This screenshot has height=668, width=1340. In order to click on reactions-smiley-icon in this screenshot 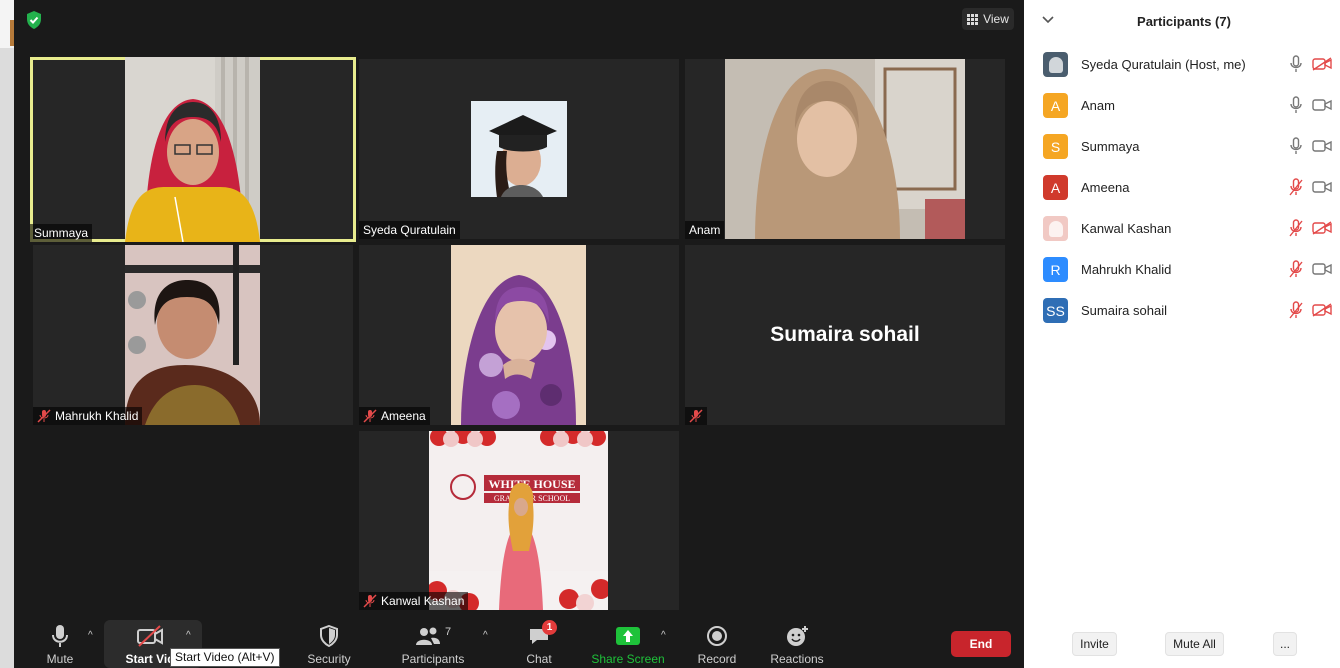, I will do `click(797, 636)`.